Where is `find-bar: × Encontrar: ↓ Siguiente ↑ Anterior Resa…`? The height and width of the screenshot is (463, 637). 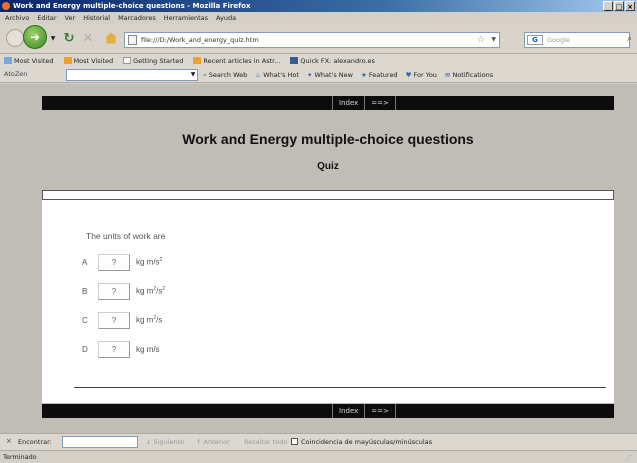 find-bar: × Encontrar: ↓ Siguiente ↑ Anterior Resa… is located at coordinates (318, 441).